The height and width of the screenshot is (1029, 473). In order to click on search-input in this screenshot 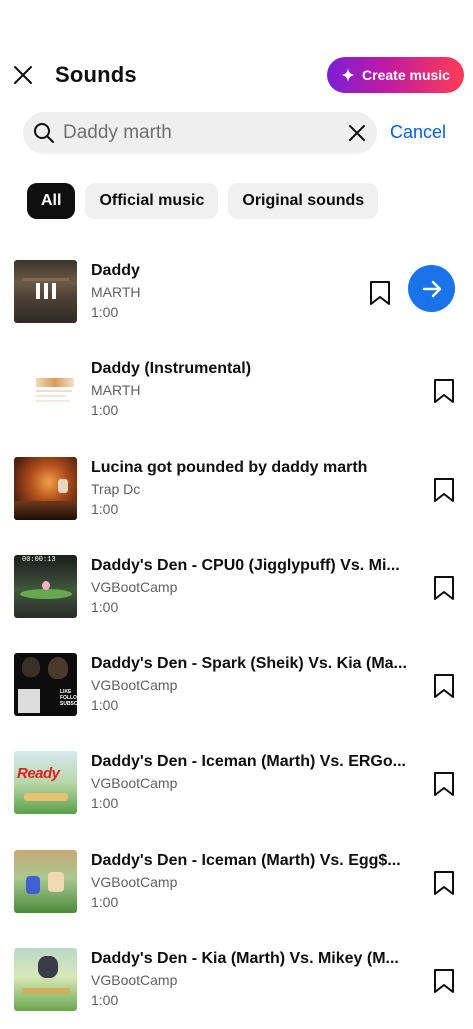, I will do `click(198, 133)`.